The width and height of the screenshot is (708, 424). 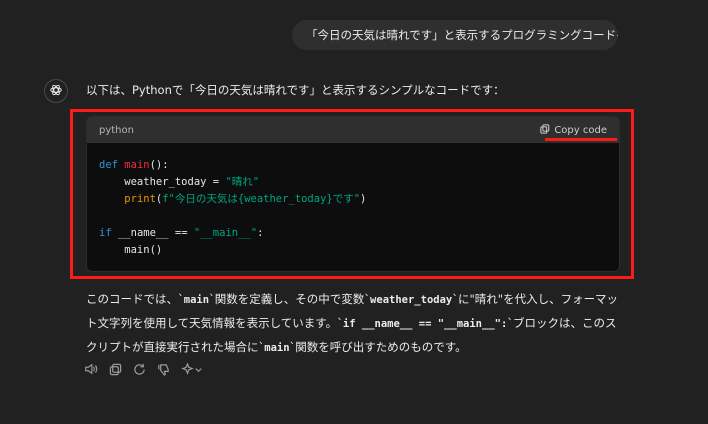 I want to click on code-token: "__main__", so click(x=225, y=233).